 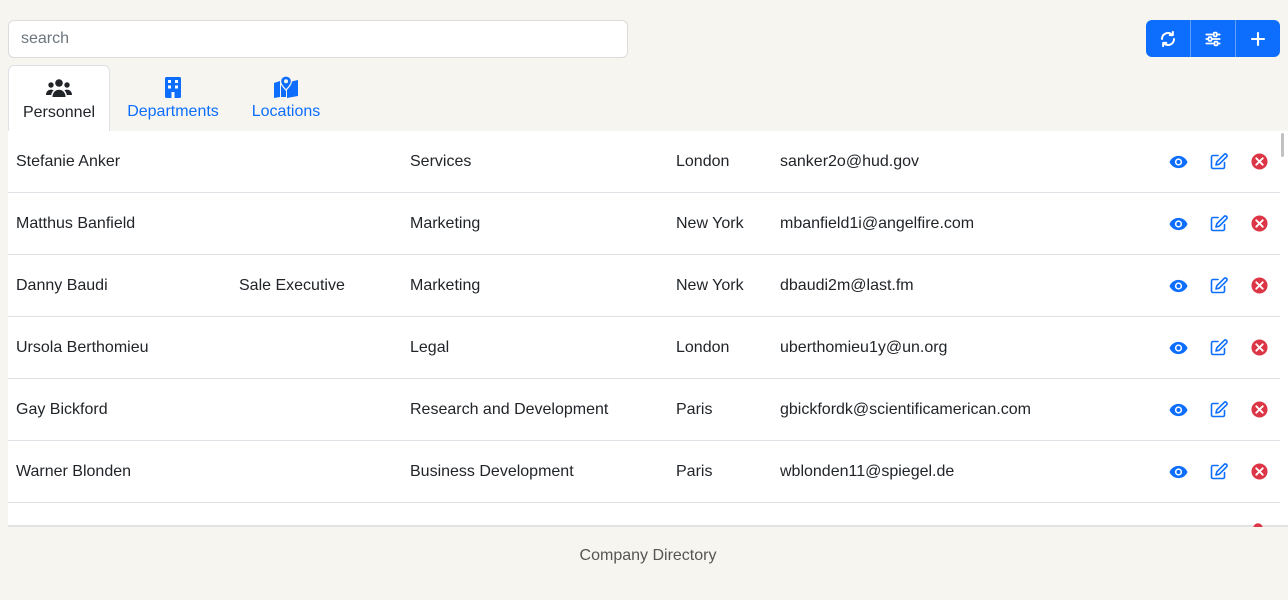 I want to click on personnel-department: Legal, so click(x=430, y=347).